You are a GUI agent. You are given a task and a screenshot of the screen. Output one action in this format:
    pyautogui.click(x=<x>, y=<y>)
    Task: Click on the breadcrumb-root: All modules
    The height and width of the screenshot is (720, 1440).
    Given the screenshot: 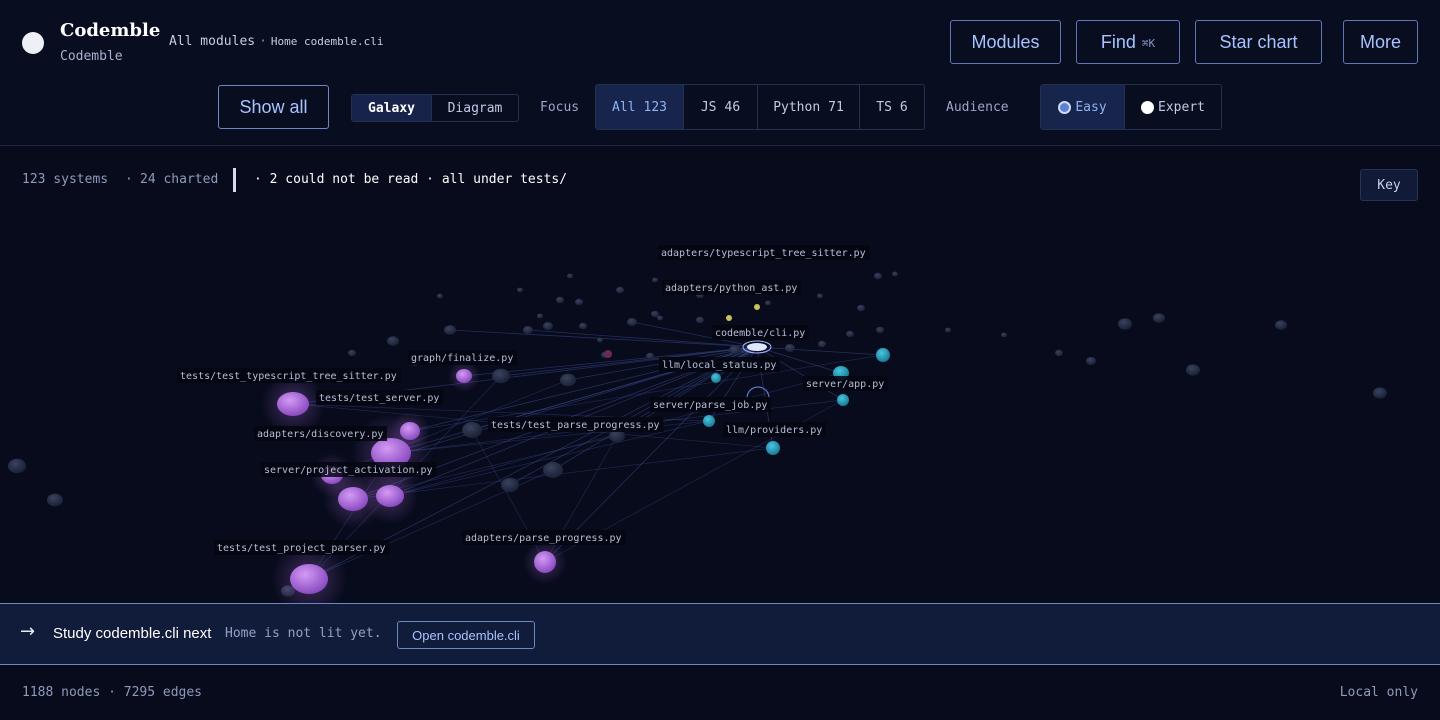 What is the action you would take?
    pyautogui.click(x=212, y=41)
    